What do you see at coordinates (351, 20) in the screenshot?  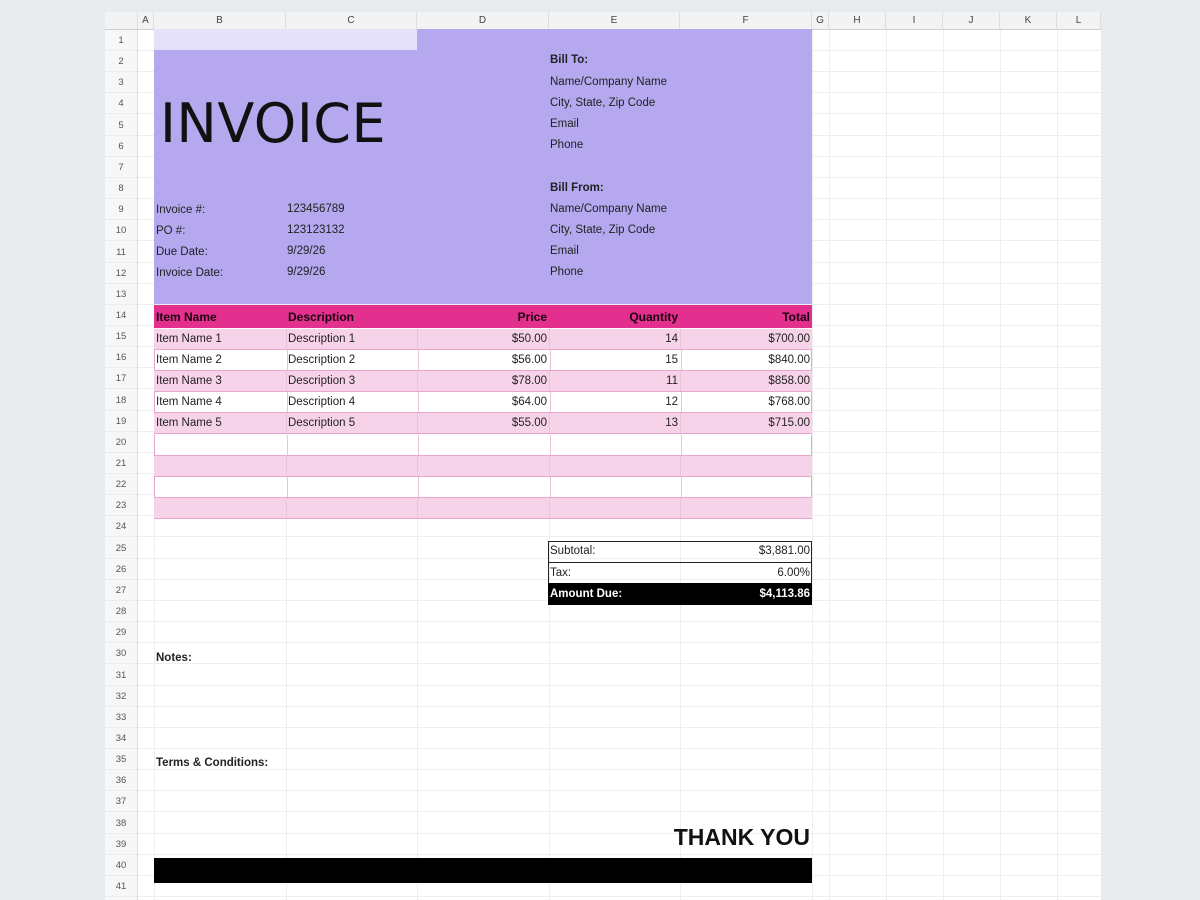 I see `column-header-c: C` at bounding box center [351, 20].